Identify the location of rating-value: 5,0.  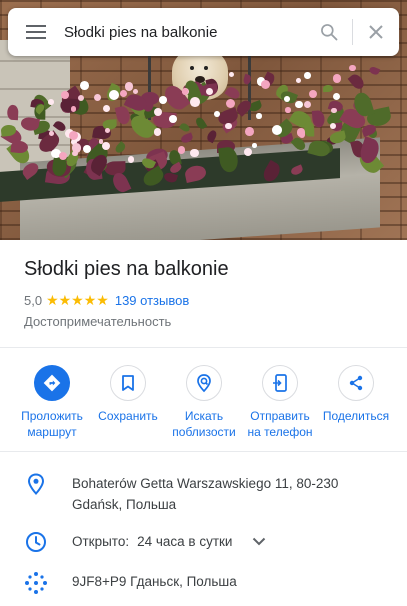
(33, 300).